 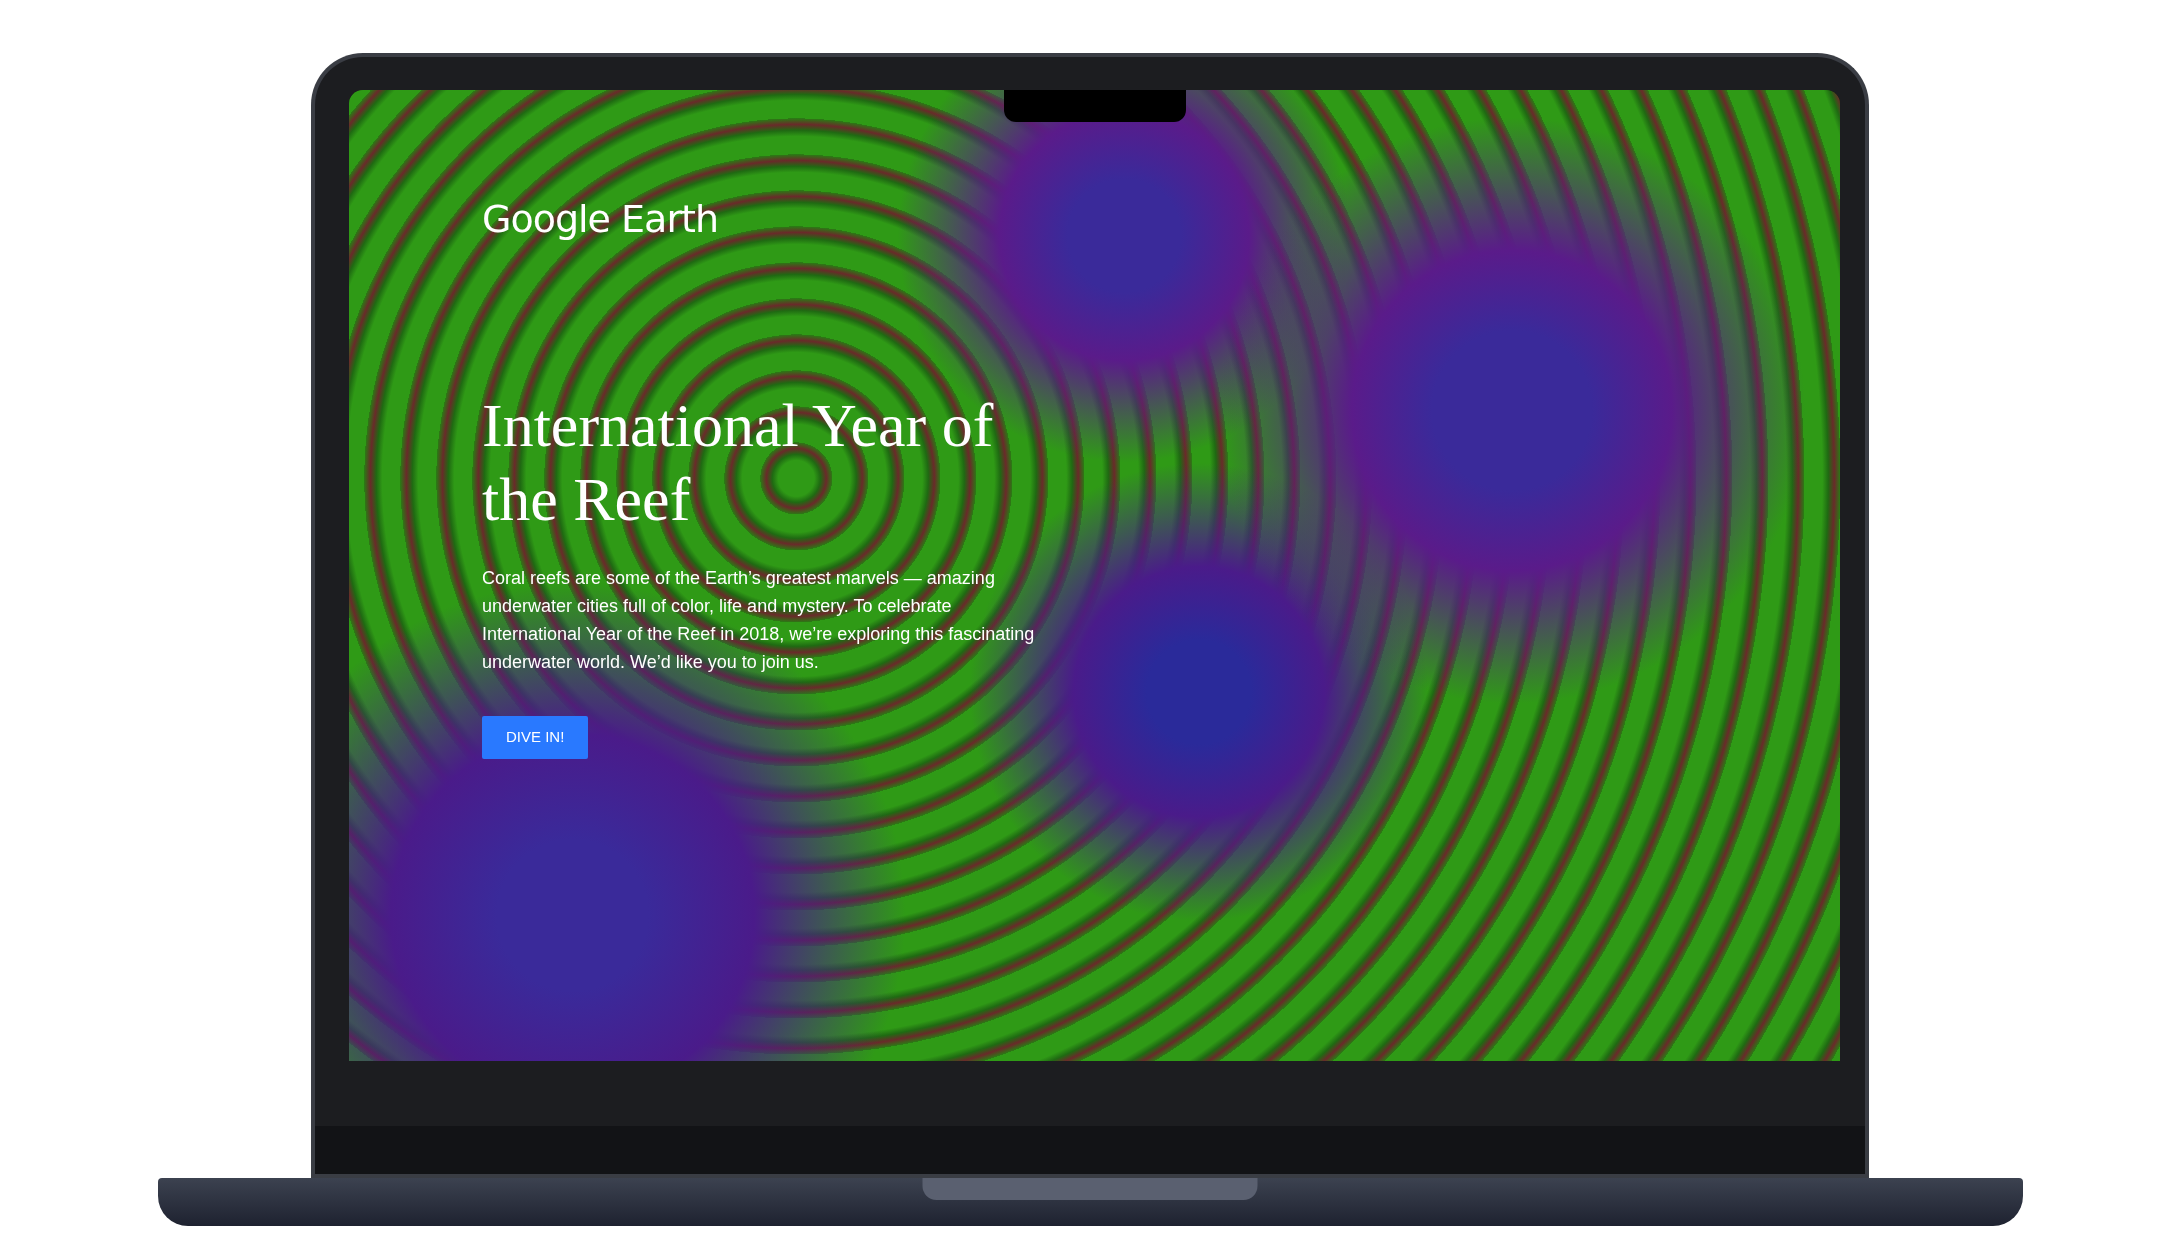 I want to click on hero-paragraph: Coral reefs are some of the Earth’s greatest marvels — amazing underwater cities full of color, life and mystery. To celebrate International Year of the Reef in 2018, we’re exploring this fascinating underwater world. We’d like you to join us., so click(x=759, y=620).